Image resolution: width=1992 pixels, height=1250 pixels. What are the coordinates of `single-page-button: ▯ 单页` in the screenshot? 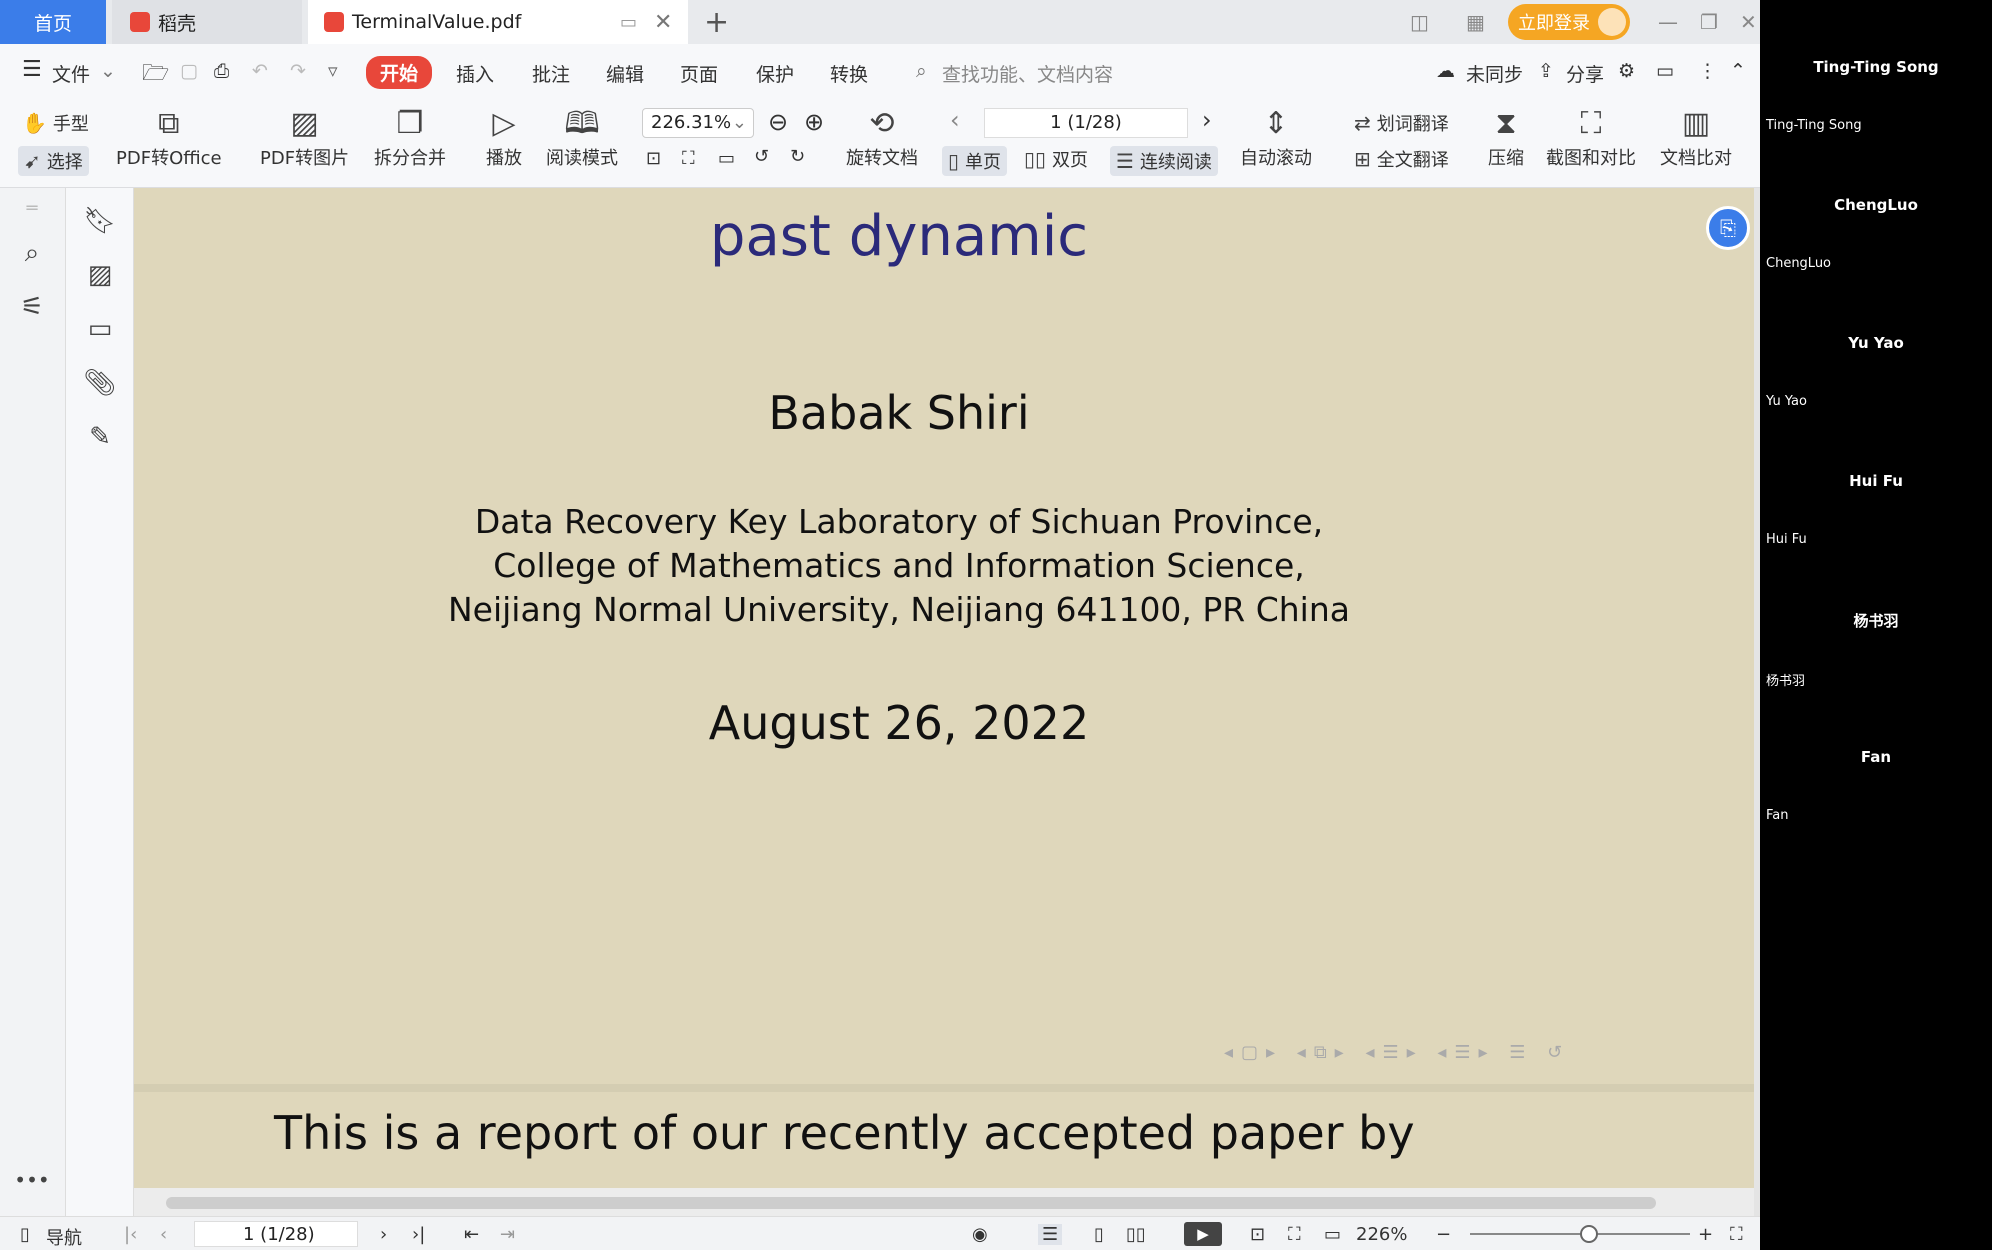 It's located at (975, 161).